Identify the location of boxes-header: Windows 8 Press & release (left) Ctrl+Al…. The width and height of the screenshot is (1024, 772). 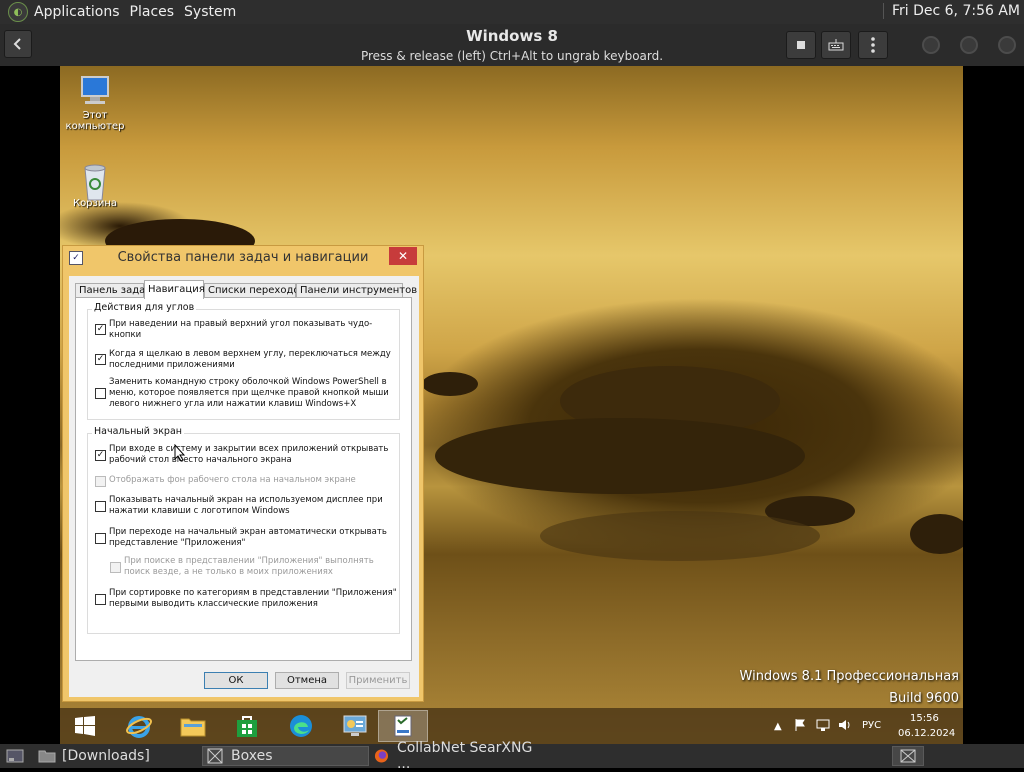
(512, 45).